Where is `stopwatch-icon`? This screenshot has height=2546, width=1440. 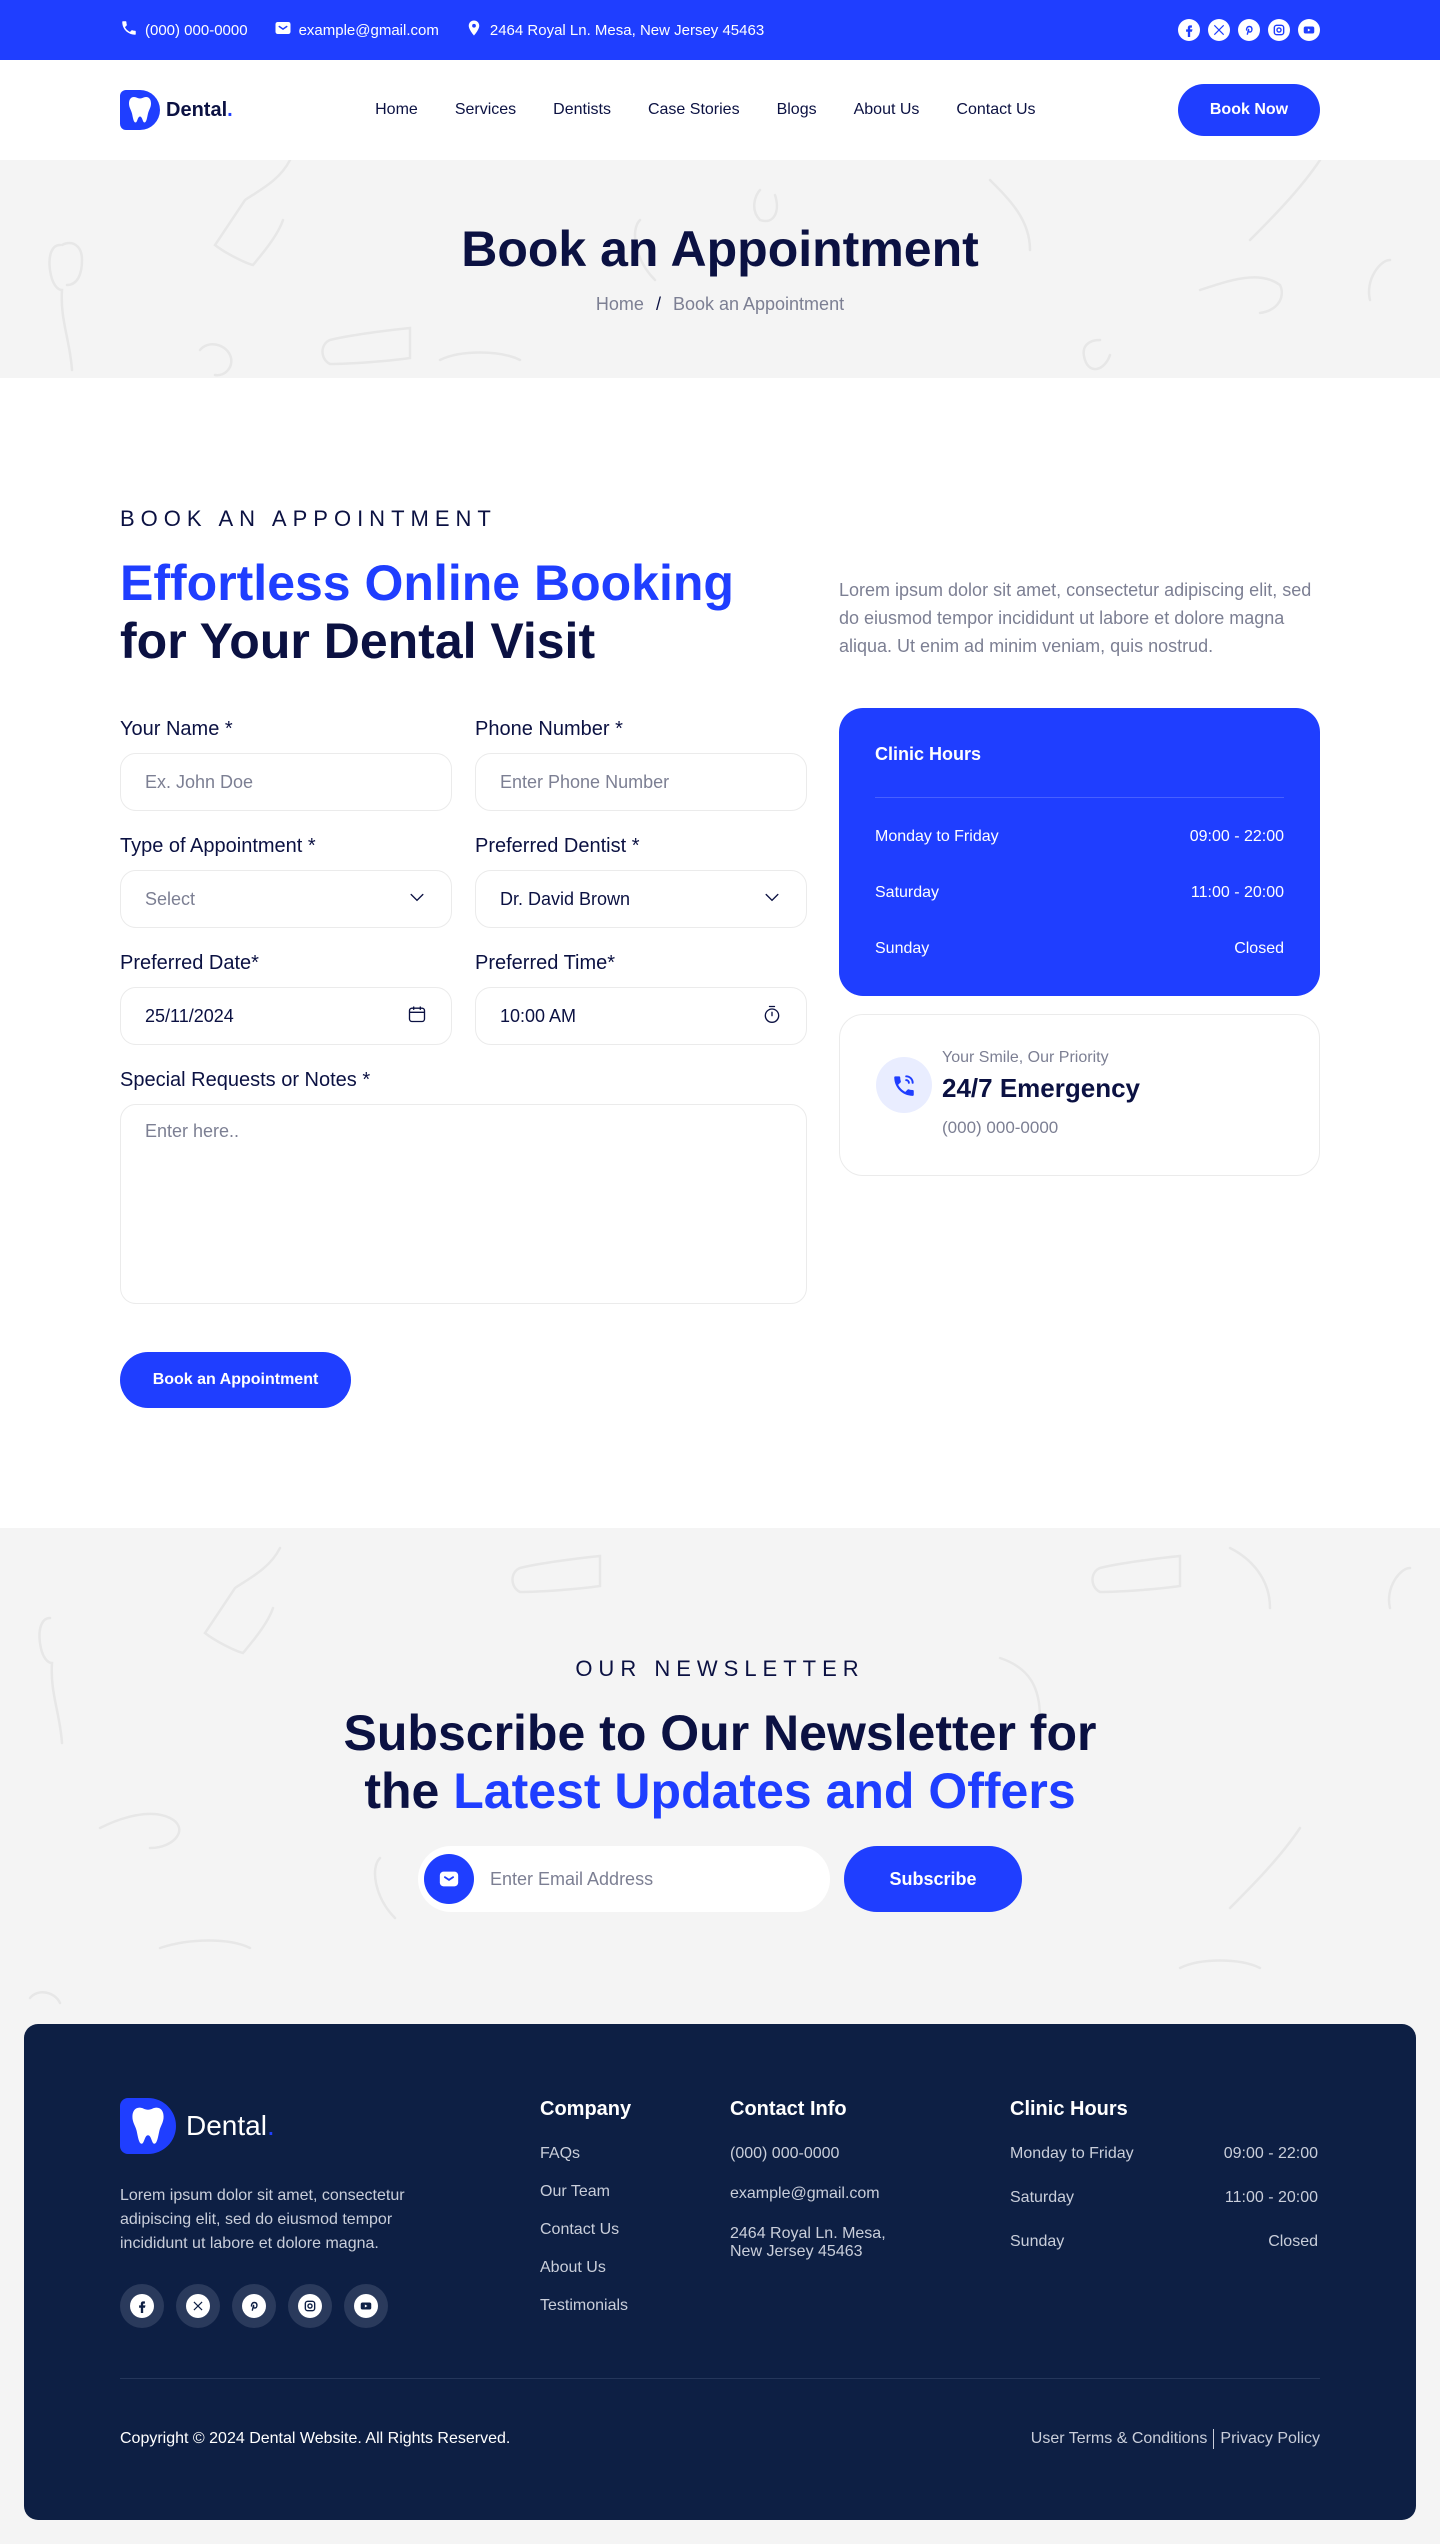
stopwatch-icon is located at coordinates (772, 1016).